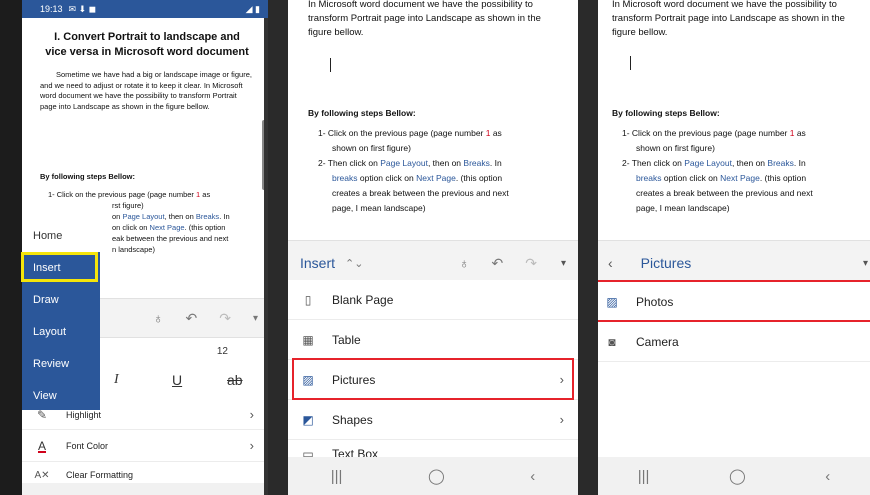 Image resolution: width=870 pixels, height=495 pixels. I want to click on pictures-title: Pictures, so click(666, 263).